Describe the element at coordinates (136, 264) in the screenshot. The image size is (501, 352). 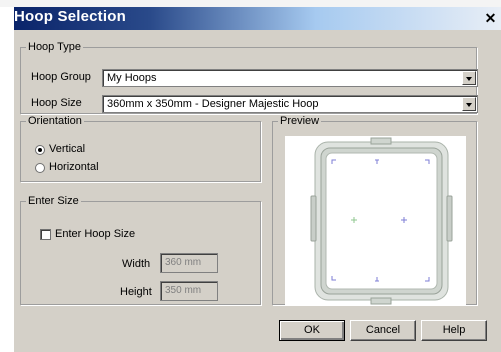
I see `width-label: Width` at that location.